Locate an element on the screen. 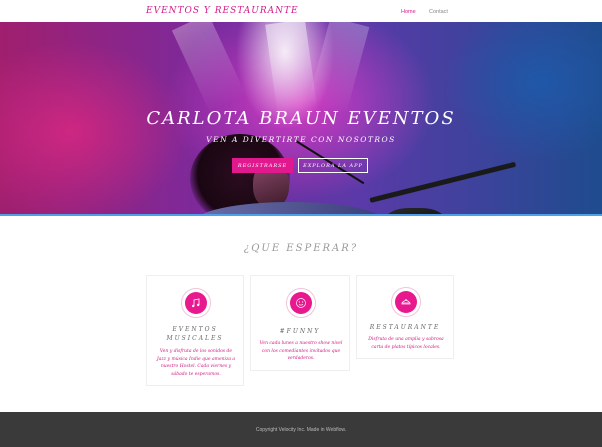 The height and width of the screenshot is (447, 602). hero-title: CARLOTA BRAUN EVENTOS is located at coordinates (301, 118).